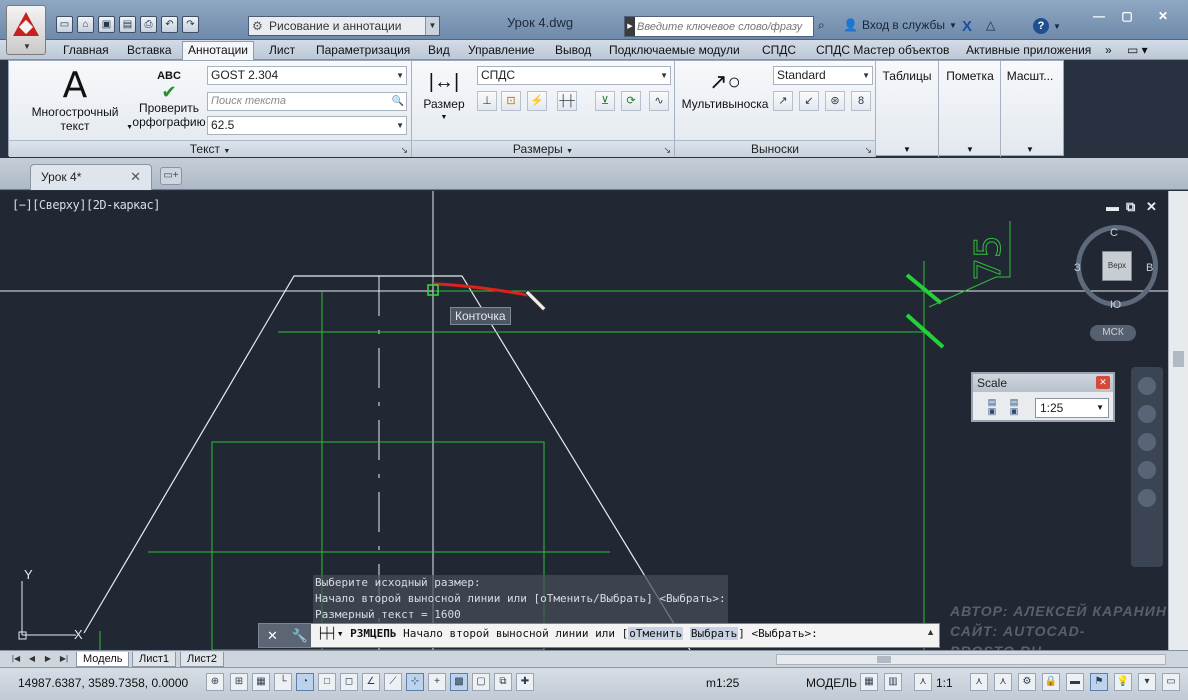 The height and width of the screenshot is (700, 1188). I want to click on help-button: ? ▼, so click(1047, 26).